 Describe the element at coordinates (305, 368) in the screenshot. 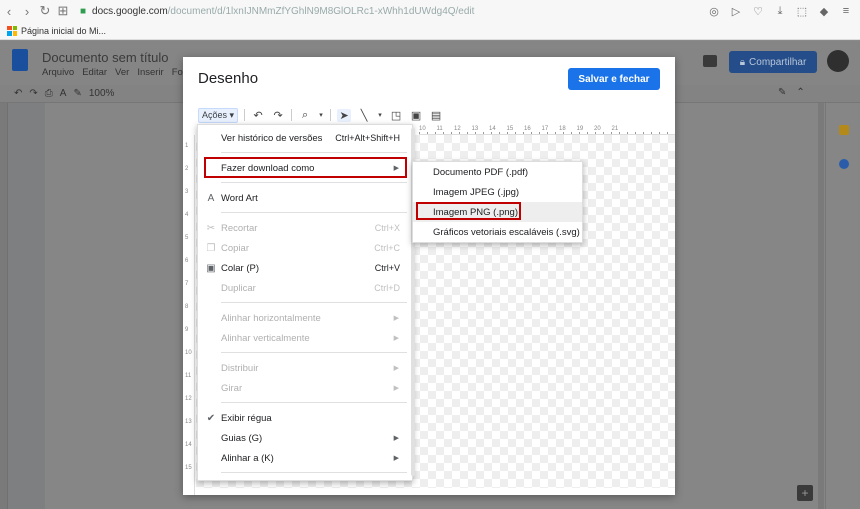

I see `menu-item-distribute: Distribuir ▶` at that location.